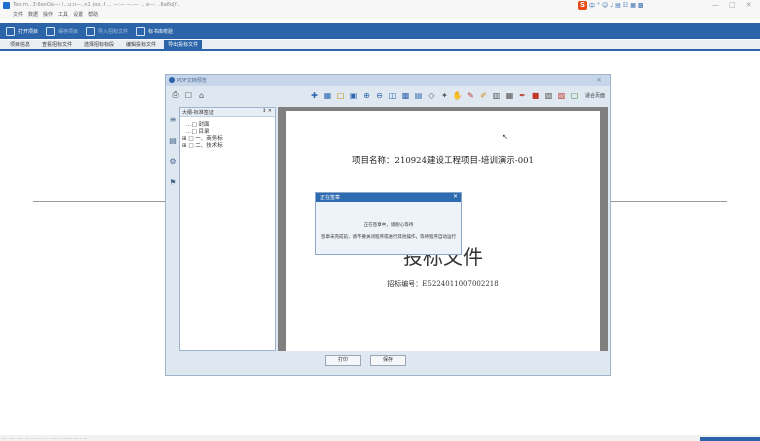 The height and width of the screenshot is (441, 760). What do you see at coordinates (183, 44) in the screenshot?
I see `tab-export-bid: 导出投标文件` at bounding box center [183, 44].